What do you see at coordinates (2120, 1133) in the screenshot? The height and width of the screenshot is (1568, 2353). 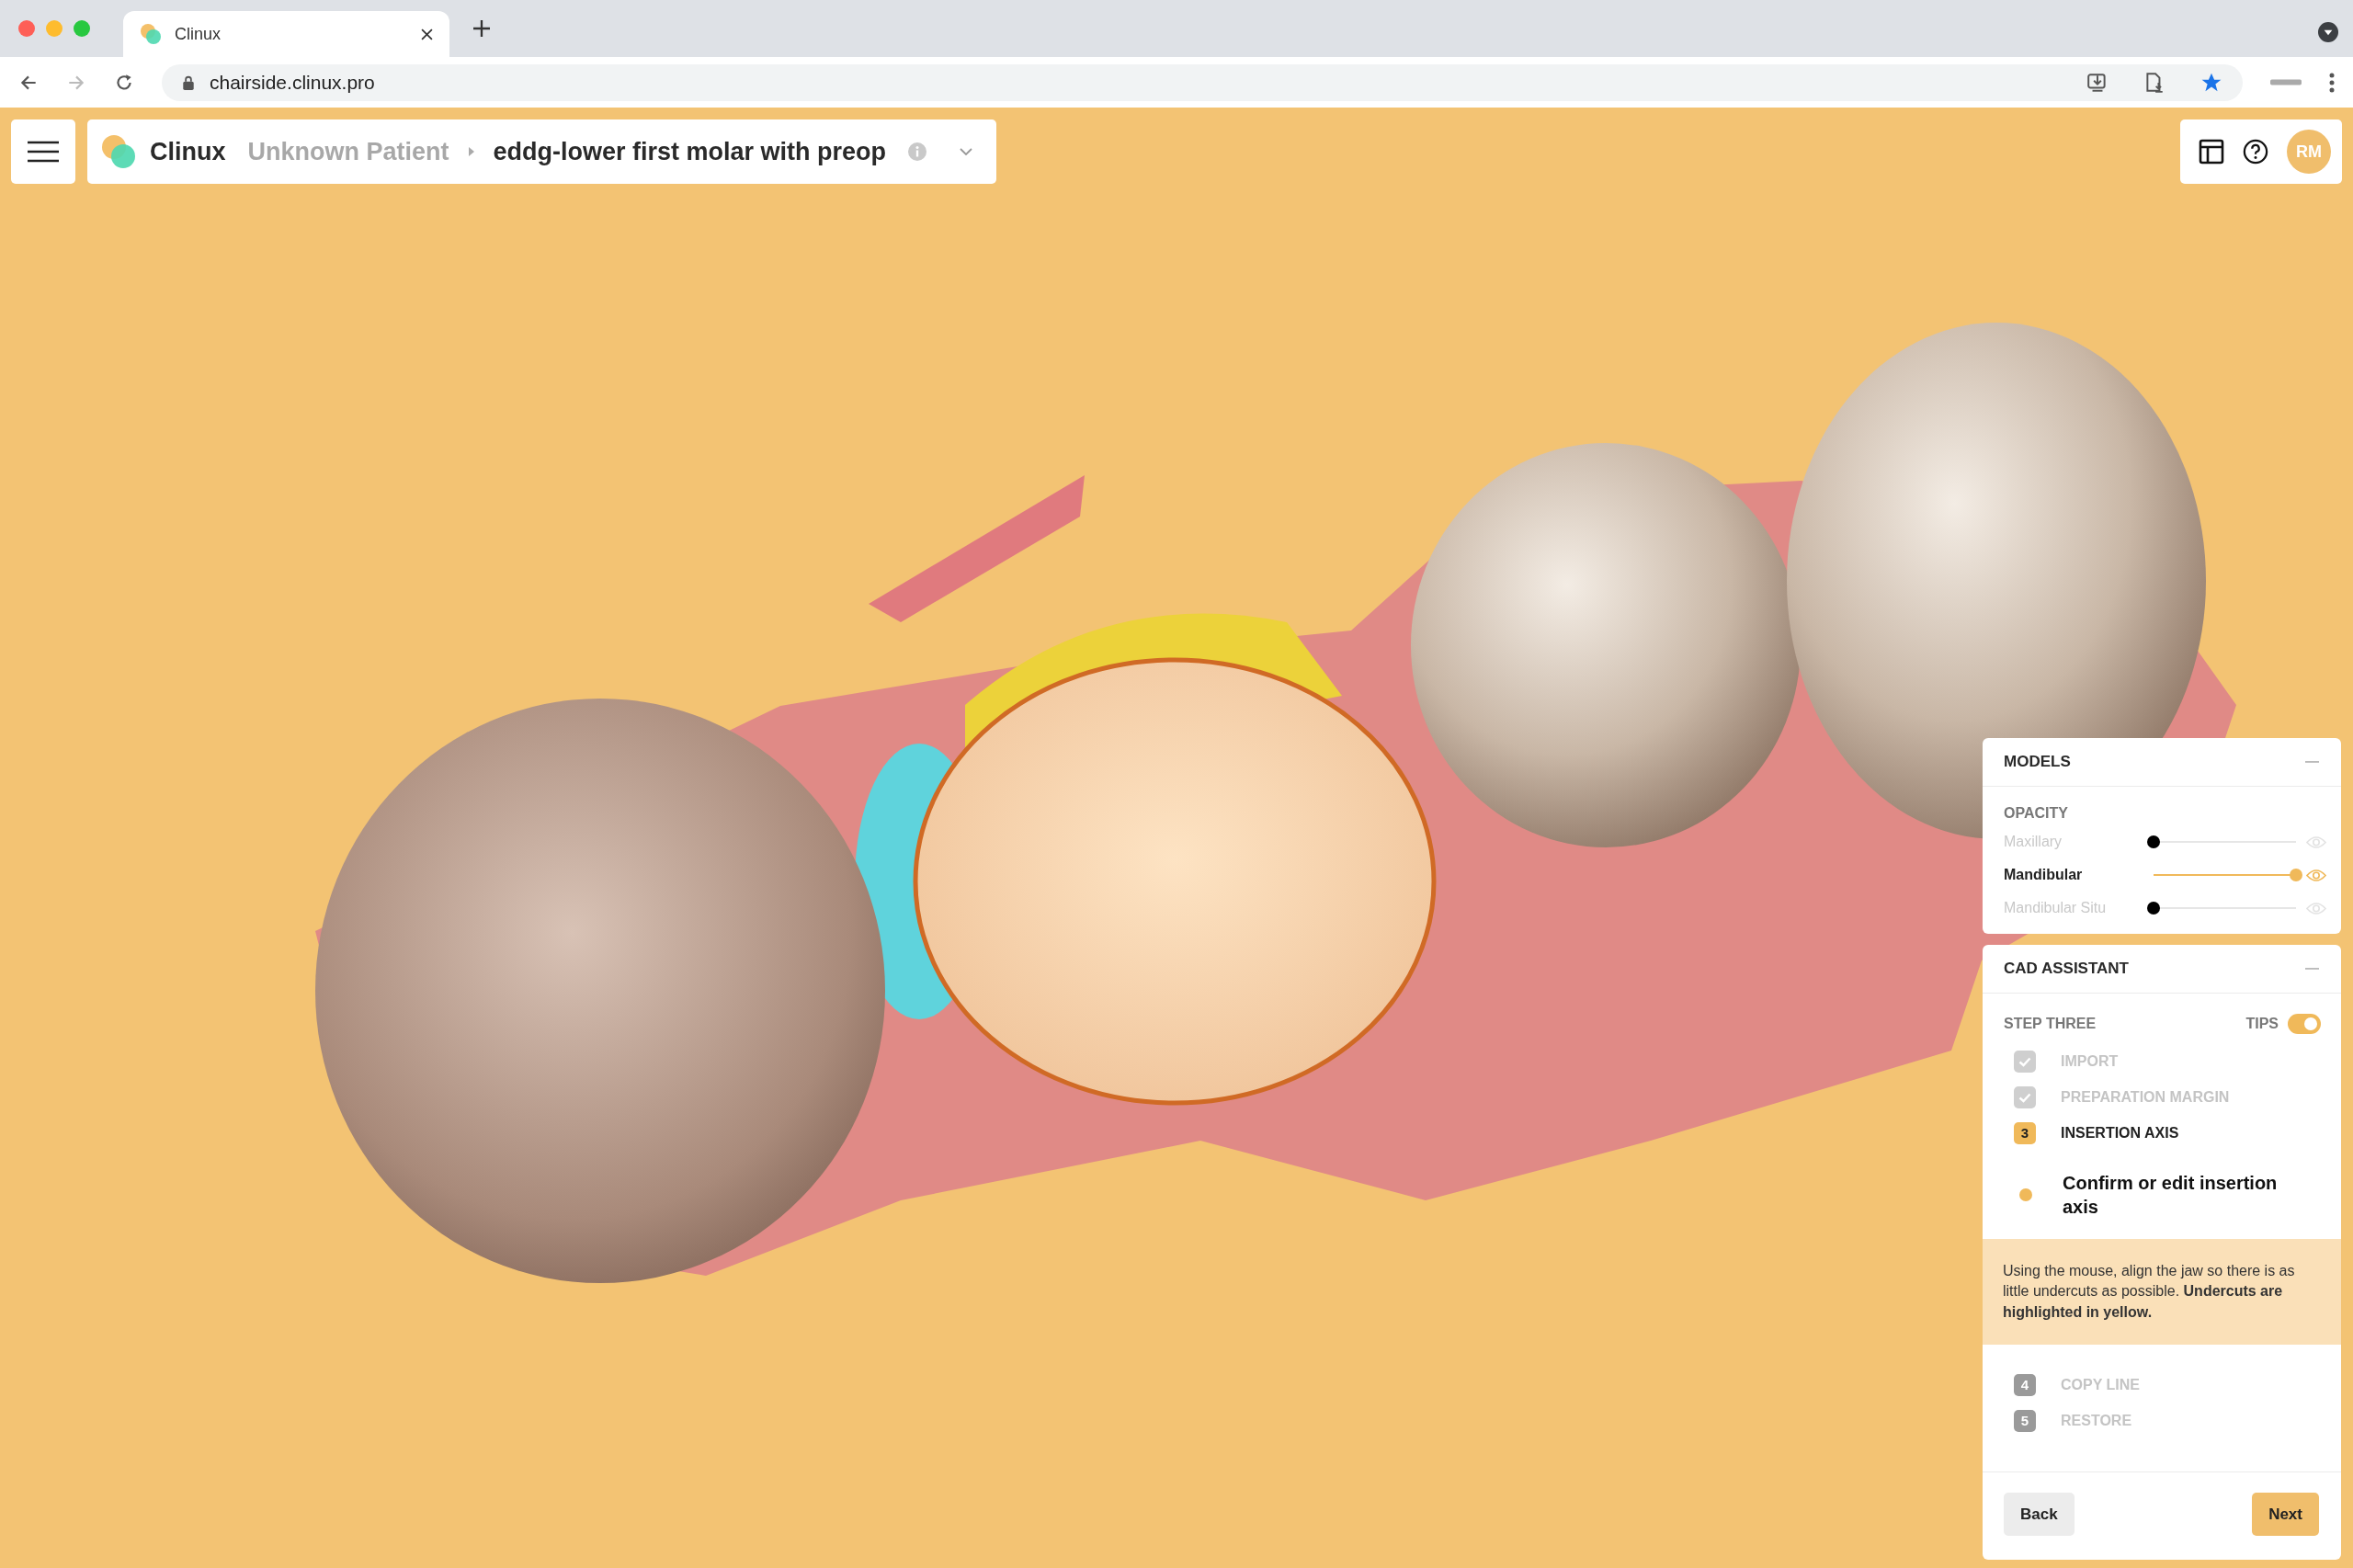 I see `step-label: INSERTION AXIS` at bounding box center [2120, 1133].